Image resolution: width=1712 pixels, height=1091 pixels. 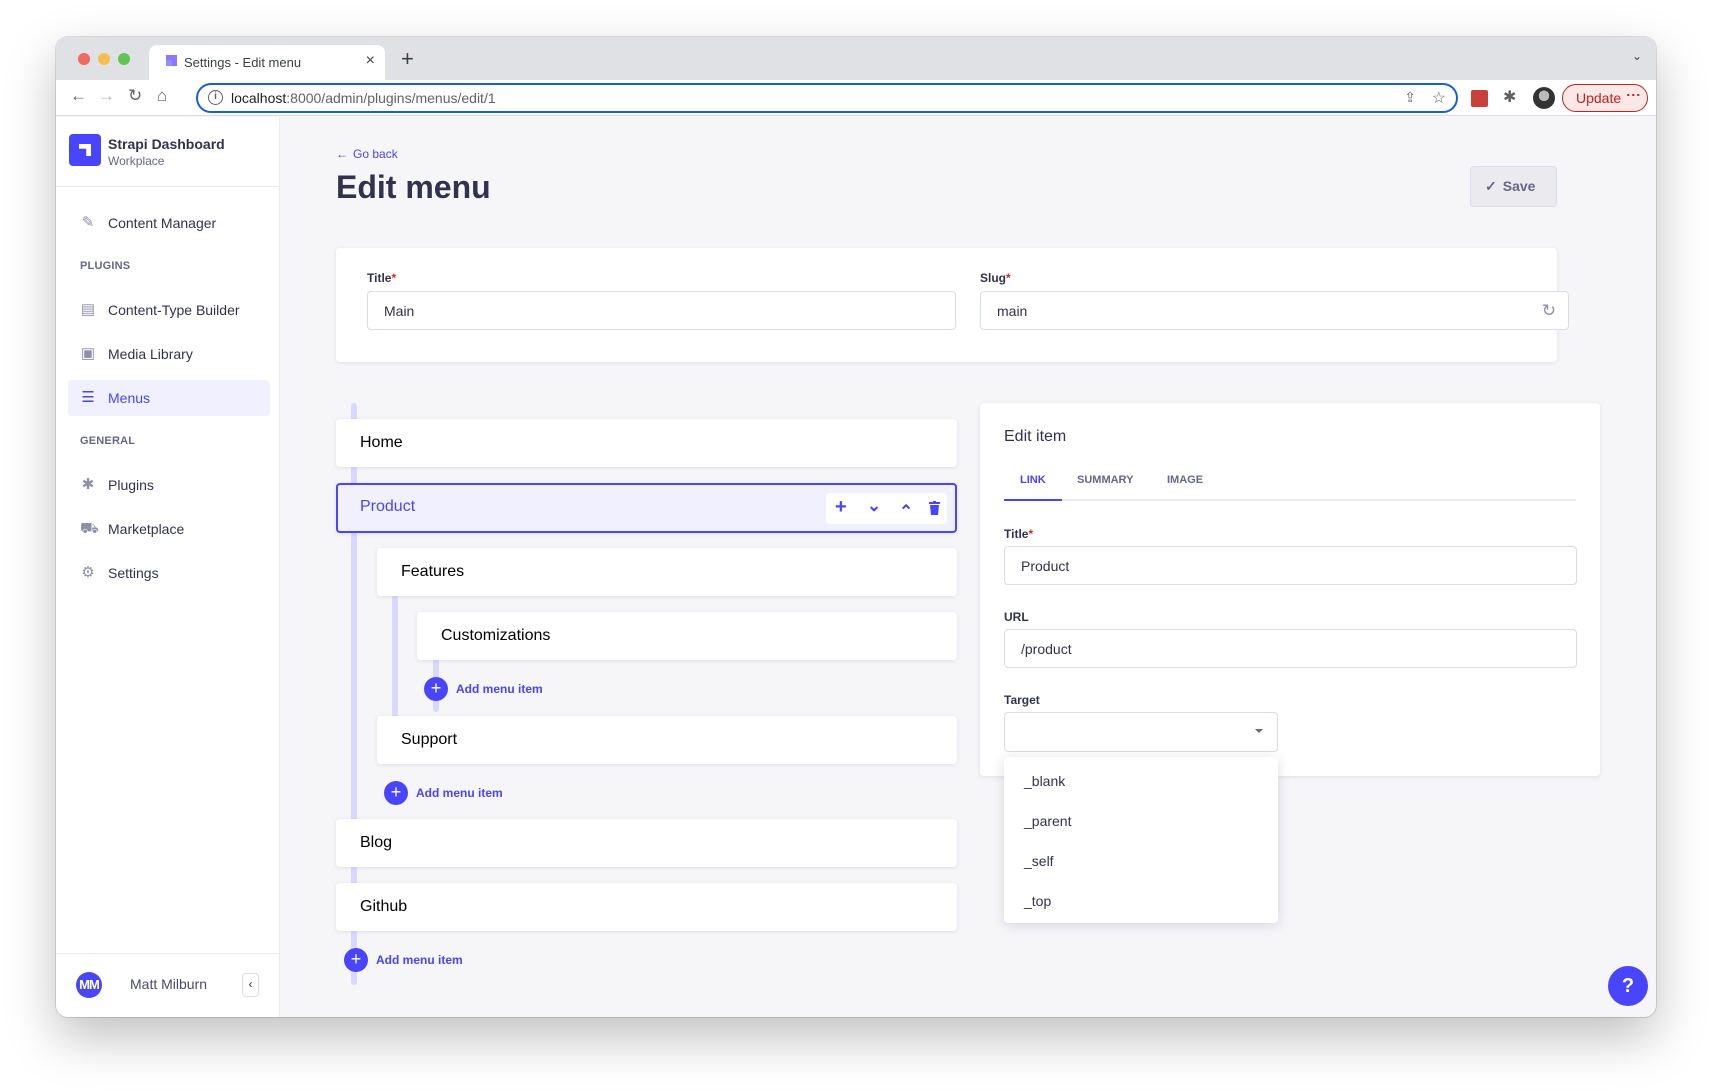 I want to click on slug-label: Slug*, so click(x=995, y=278).